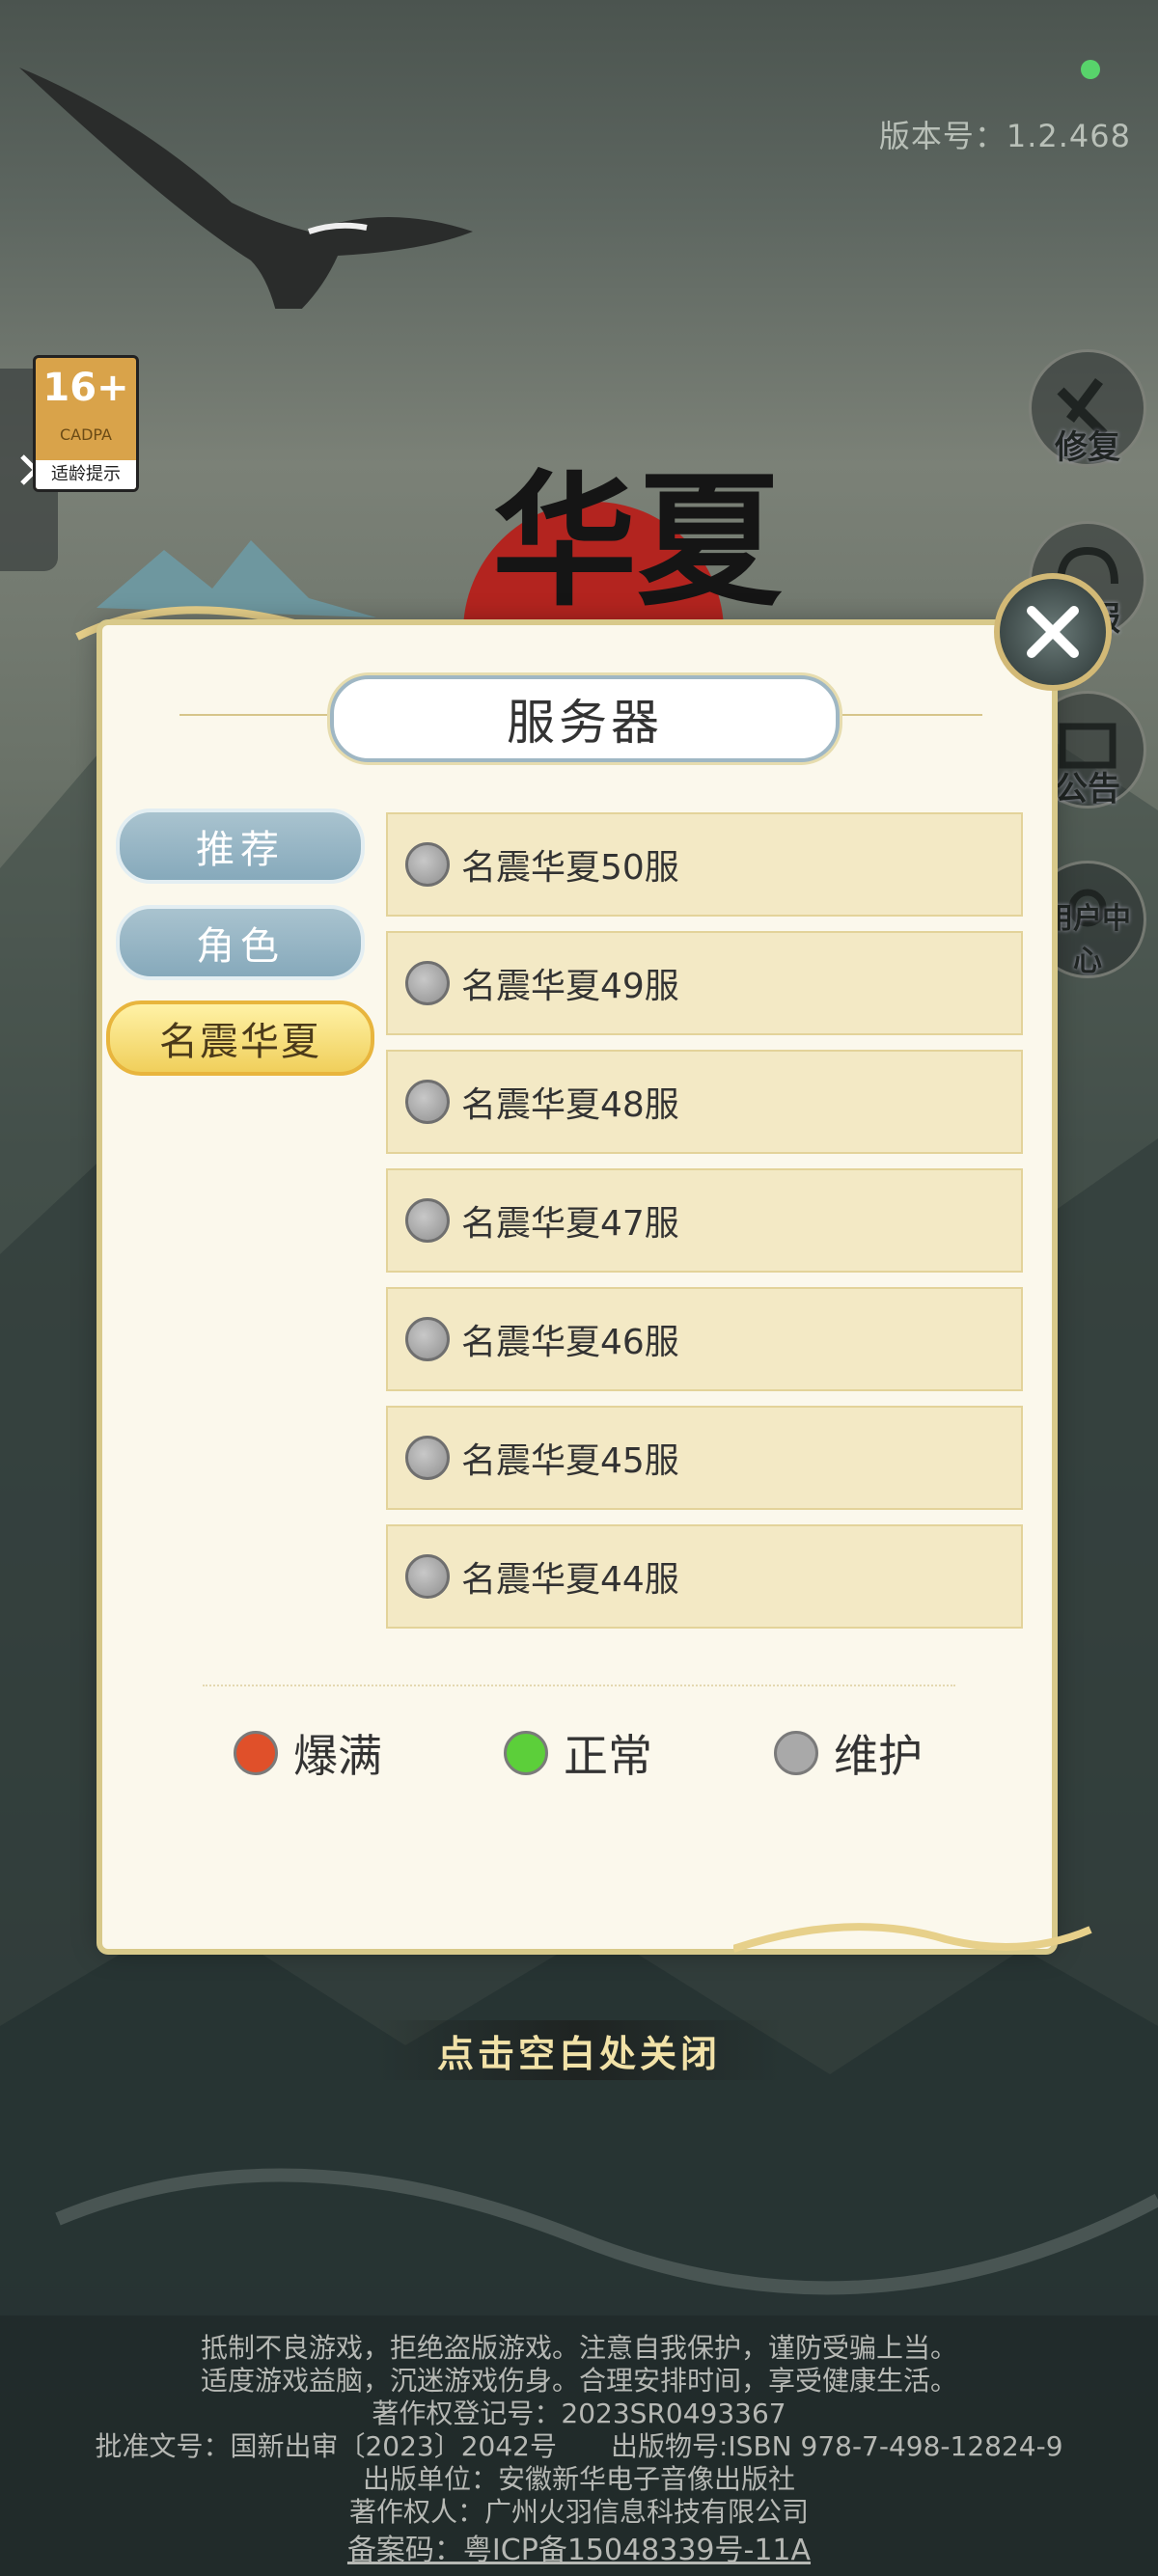  What do you see at coordinates (570, 1105) in the screenshot?
I see `server-name: 名震华夏48服` at bounding box center [570, 1105].